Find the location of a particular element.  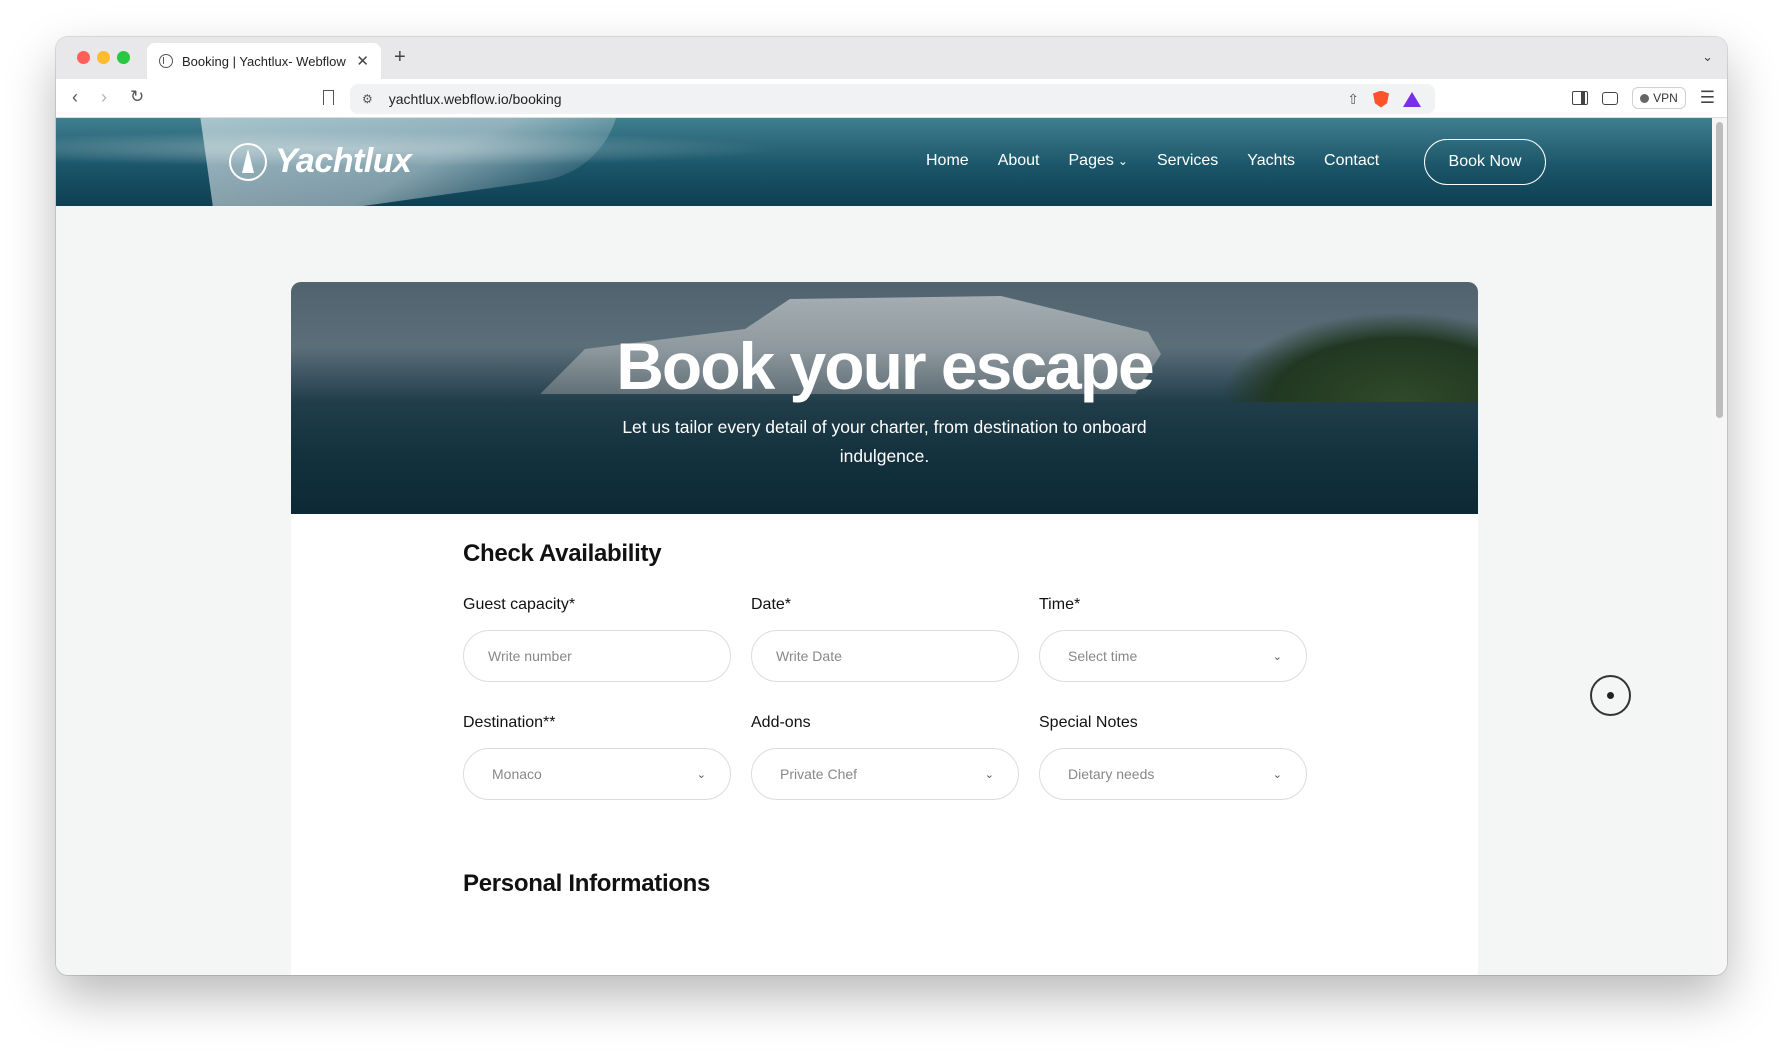

time-label: Time* is located at coordinates (1060, 604).